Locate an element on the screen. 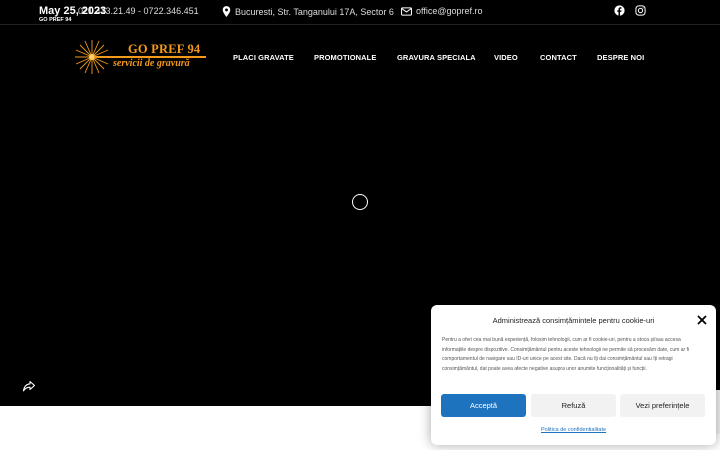  address-contact: Bucuresti, Str. Tanganului 17A, Sector 6 is located at coordinates (308, 11).